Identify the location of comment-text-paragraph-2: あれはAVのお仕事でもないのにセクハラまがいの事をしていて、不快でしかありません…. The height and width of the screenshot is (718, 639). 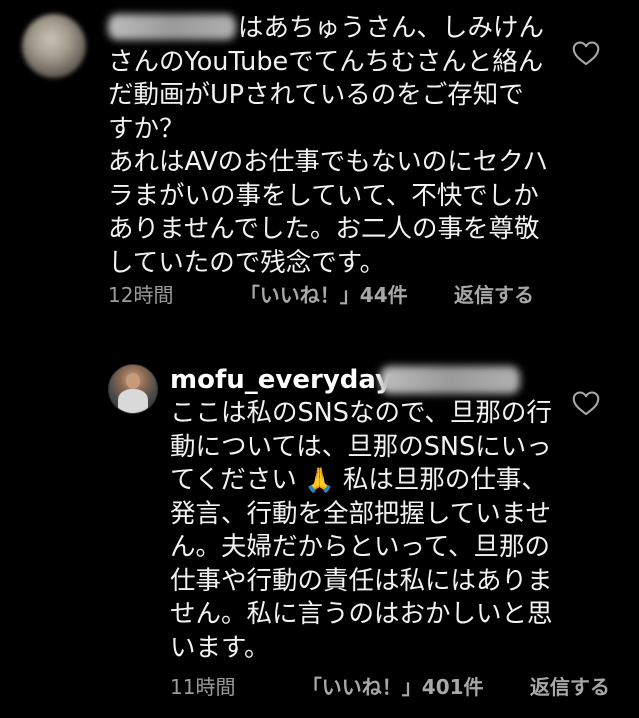
(328, 212).